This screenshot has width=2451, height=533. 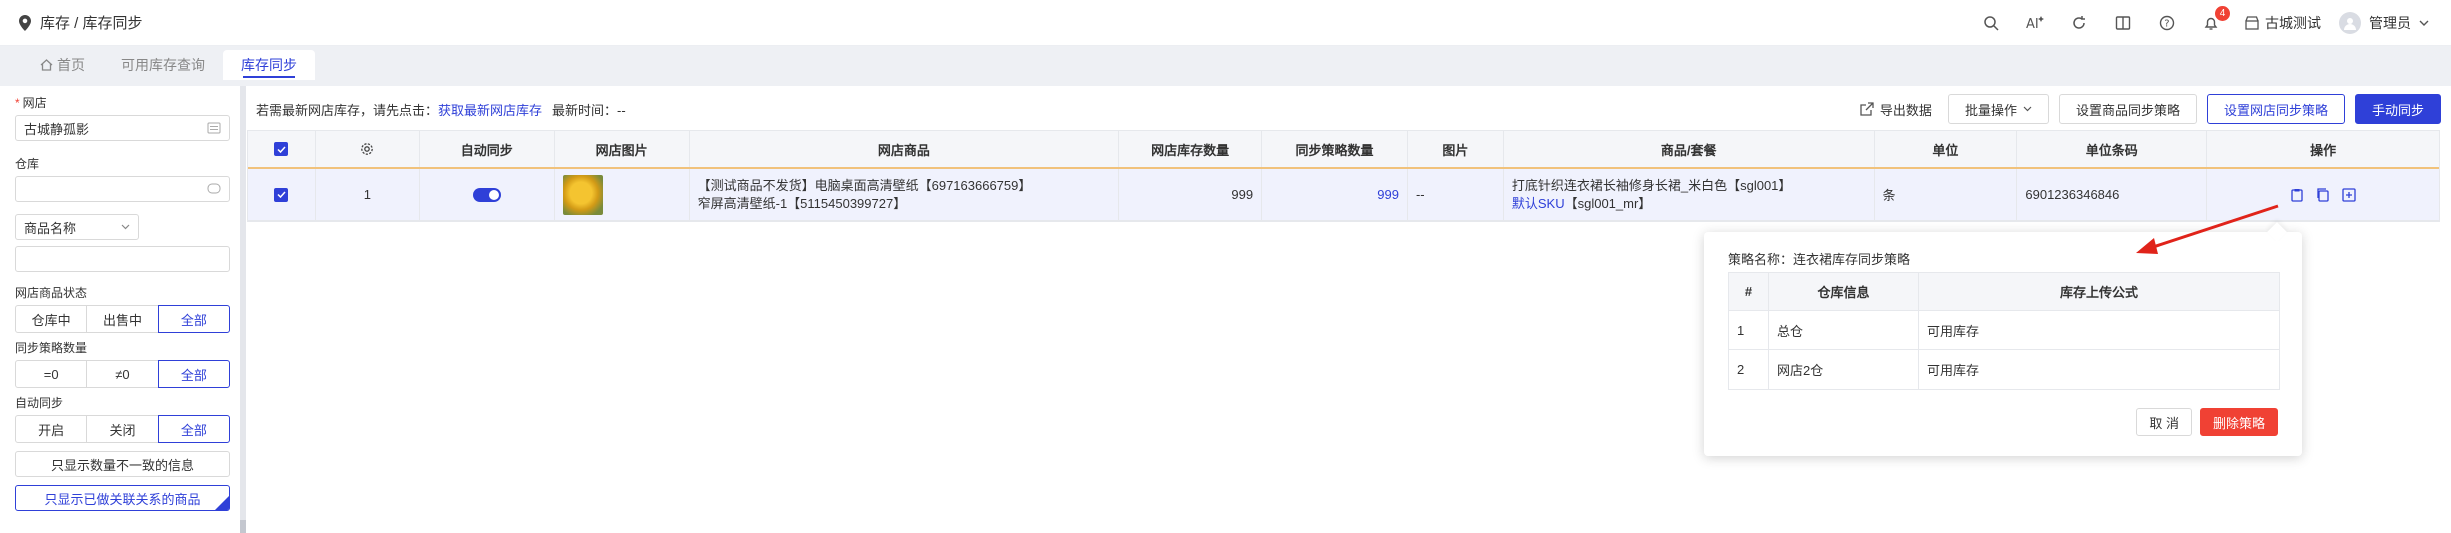 I want to click on product-thumbnail, so click(x=582, y=194).